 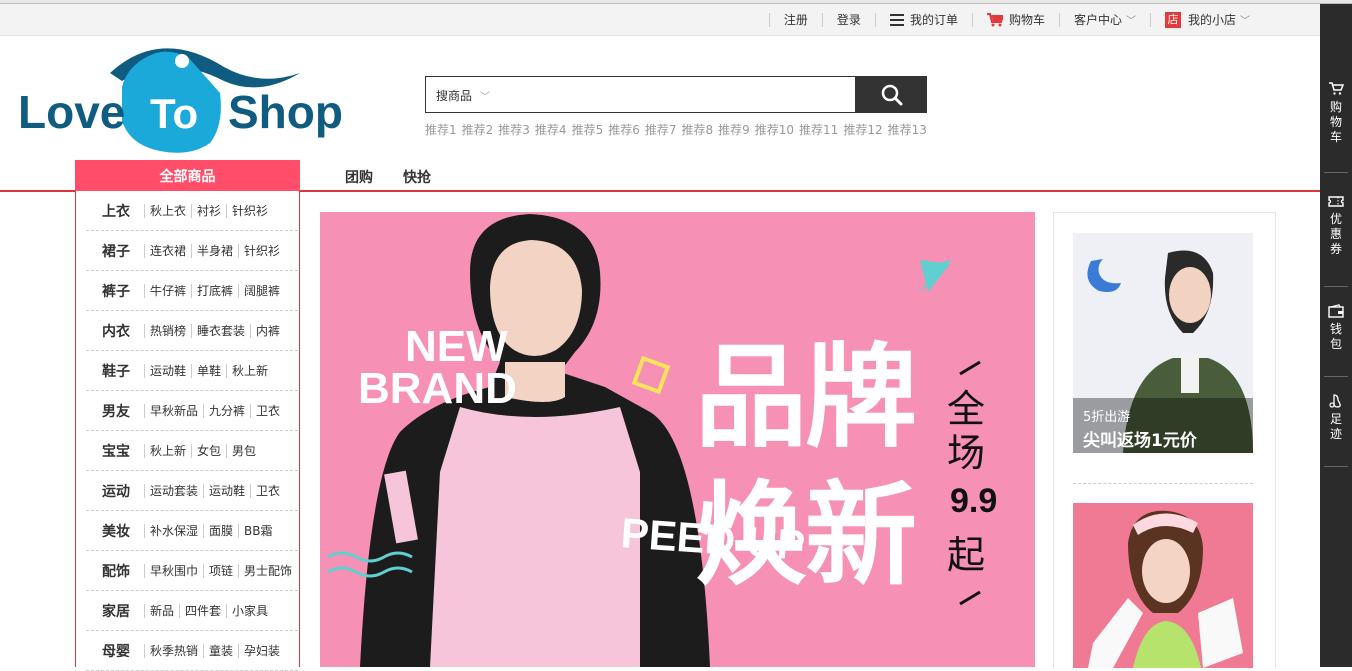 What do you see at coordinates (1336, 418) in the screenshot?
I see `toolbar-footprint: 足迹` at bounding box center [1336, 418].